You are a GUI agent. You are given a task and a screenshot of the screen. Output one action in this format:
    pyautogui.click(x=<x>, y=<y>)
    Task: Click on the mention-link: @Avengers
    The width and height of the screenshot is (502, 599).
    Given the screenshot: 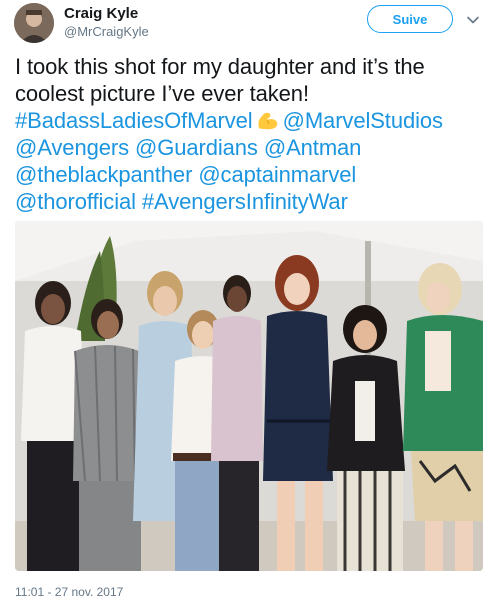 What is the action you would take?
    pyautogui.click(x=72, y=147)
    